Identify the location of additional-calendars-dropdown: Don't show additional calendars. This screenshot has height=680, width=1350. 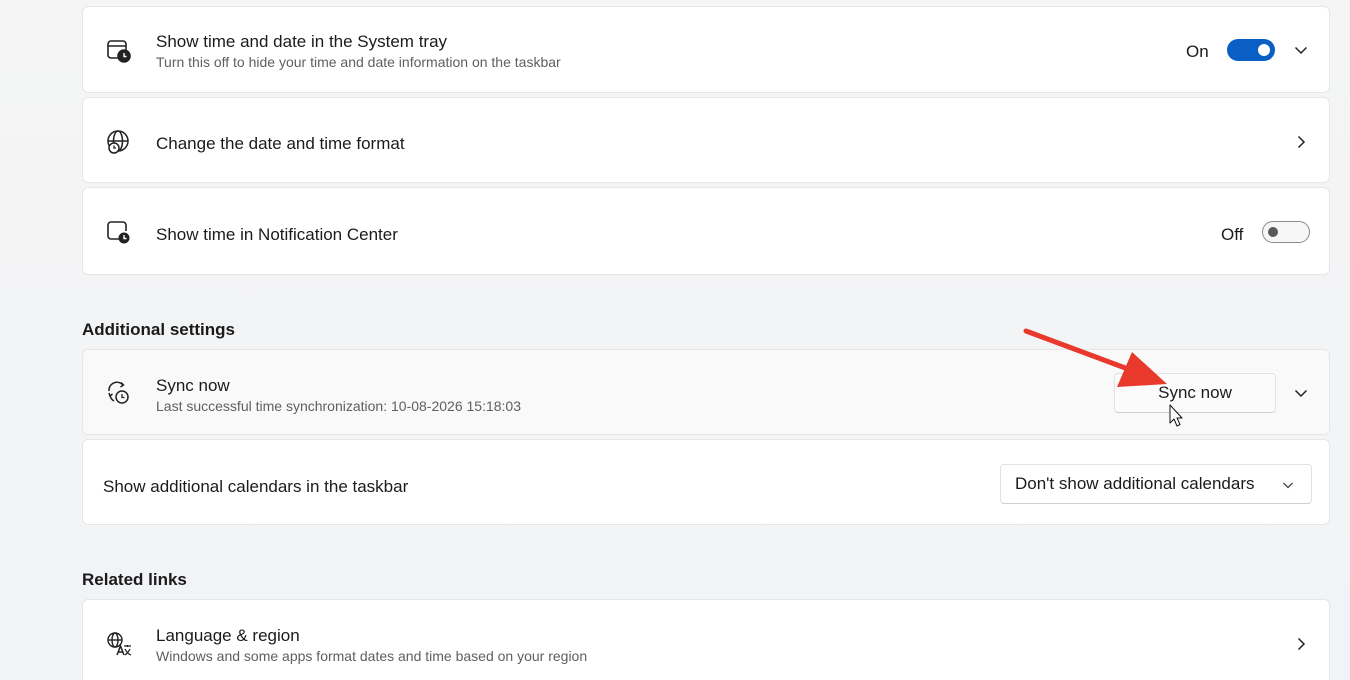
(1156, 484).